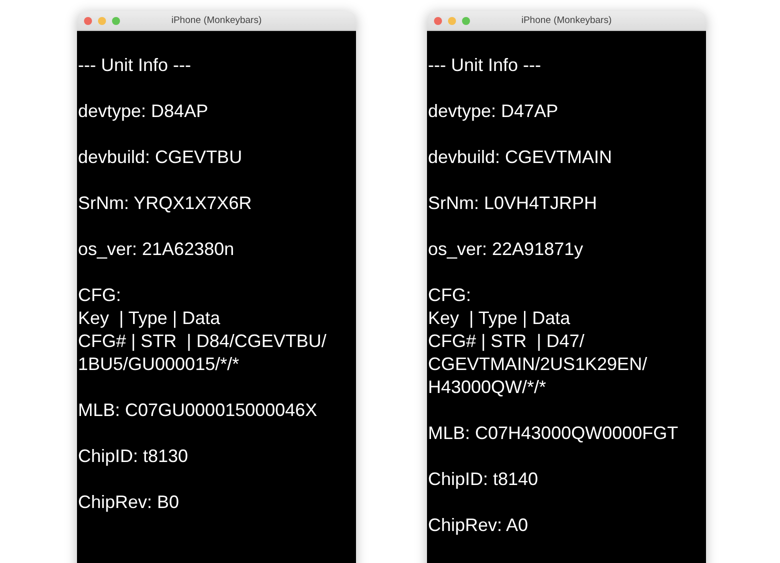 The width and height of the screenshot is (780, 563). What do you see at coordinates (506, 249) in the screenshot?
I see `output-line: os_ver: 22A91871y` at bounding box center [506, 249].